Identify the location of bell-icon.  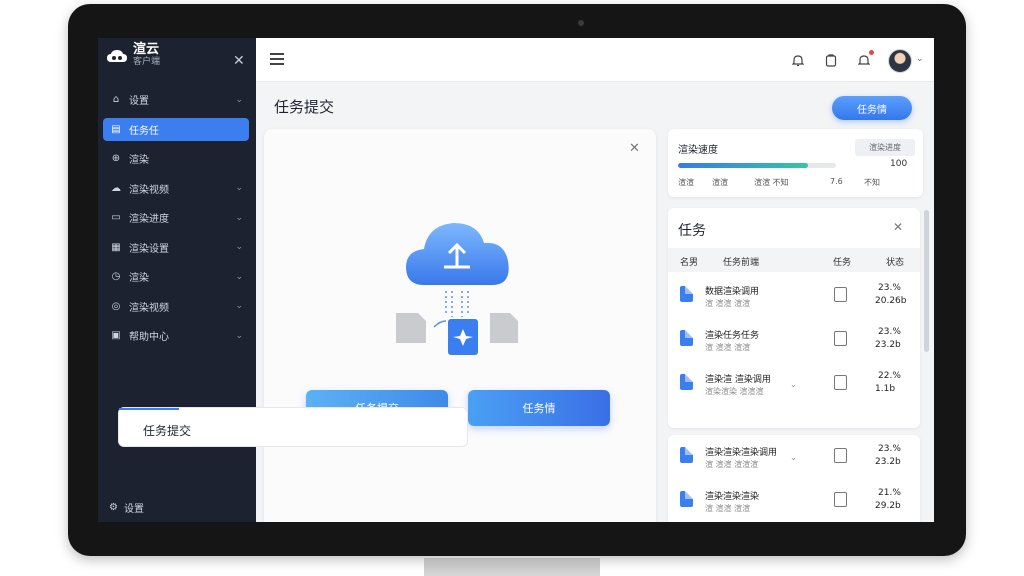
(798, 60).